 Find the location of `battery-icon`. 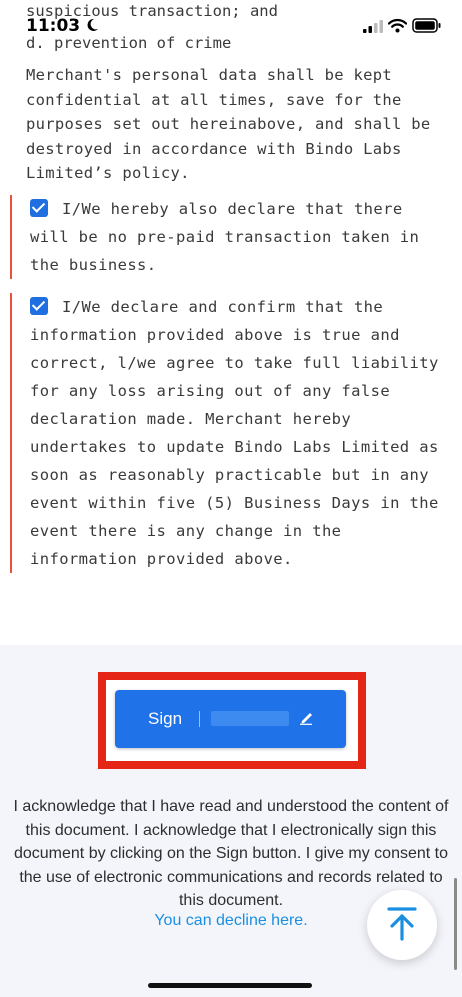

battery-icon is located at coordinates (427, 28).